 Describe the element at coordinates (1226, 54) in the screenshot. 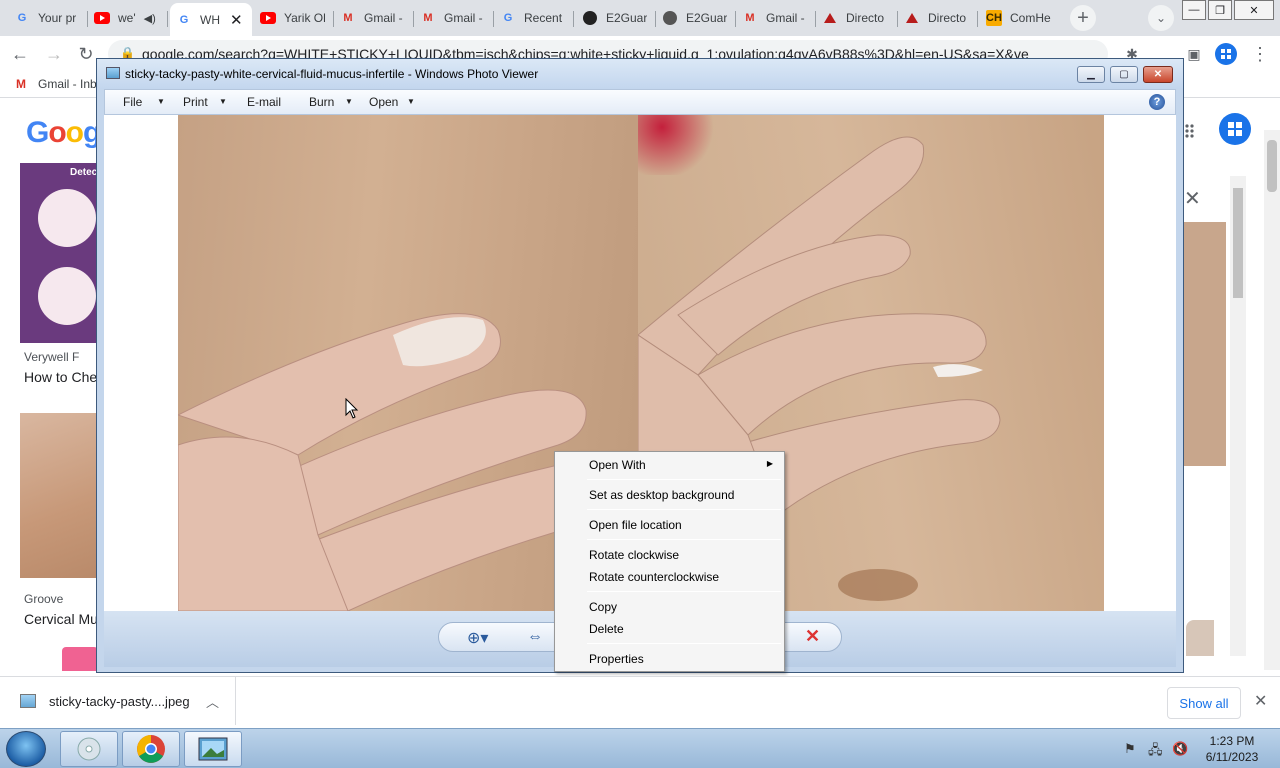

I see `profile-avatar` at that location.